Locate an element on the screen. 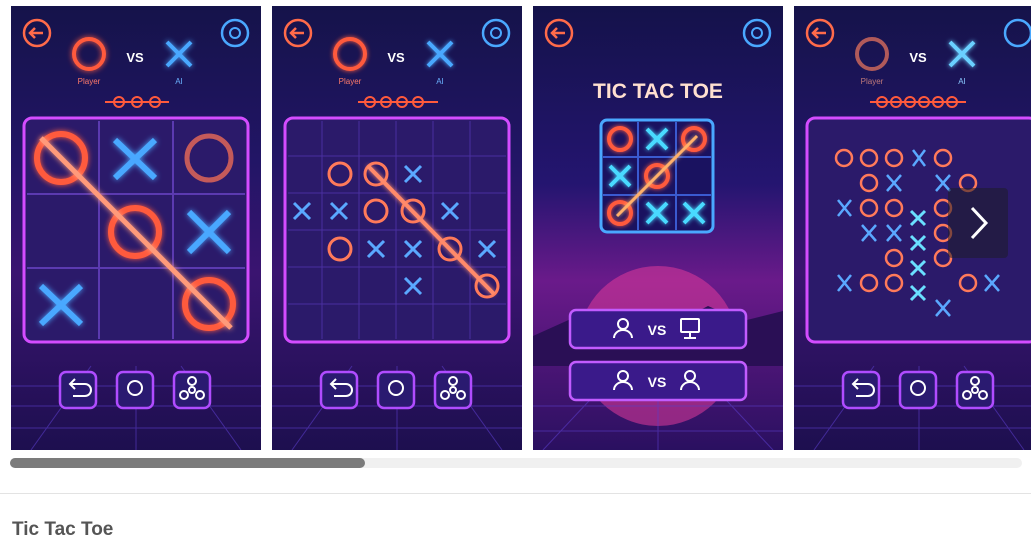 The image size is (1031, 553). game-title: TIC TAC TOE is located at coordinates (658, 91).